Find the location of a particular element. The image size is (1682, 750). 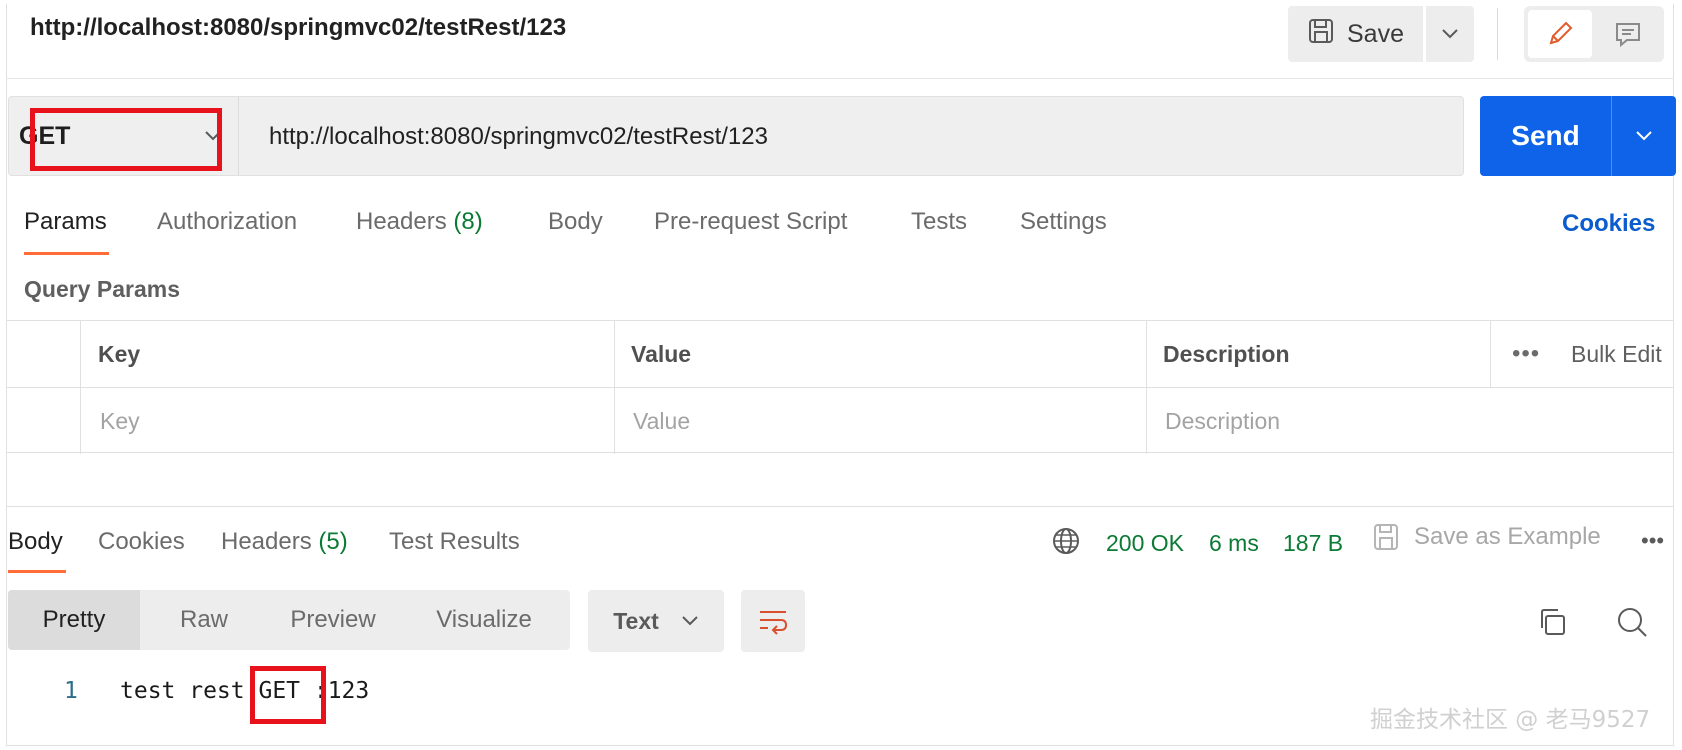

query-params-title: Query Params is located at coordinates (102, 289).